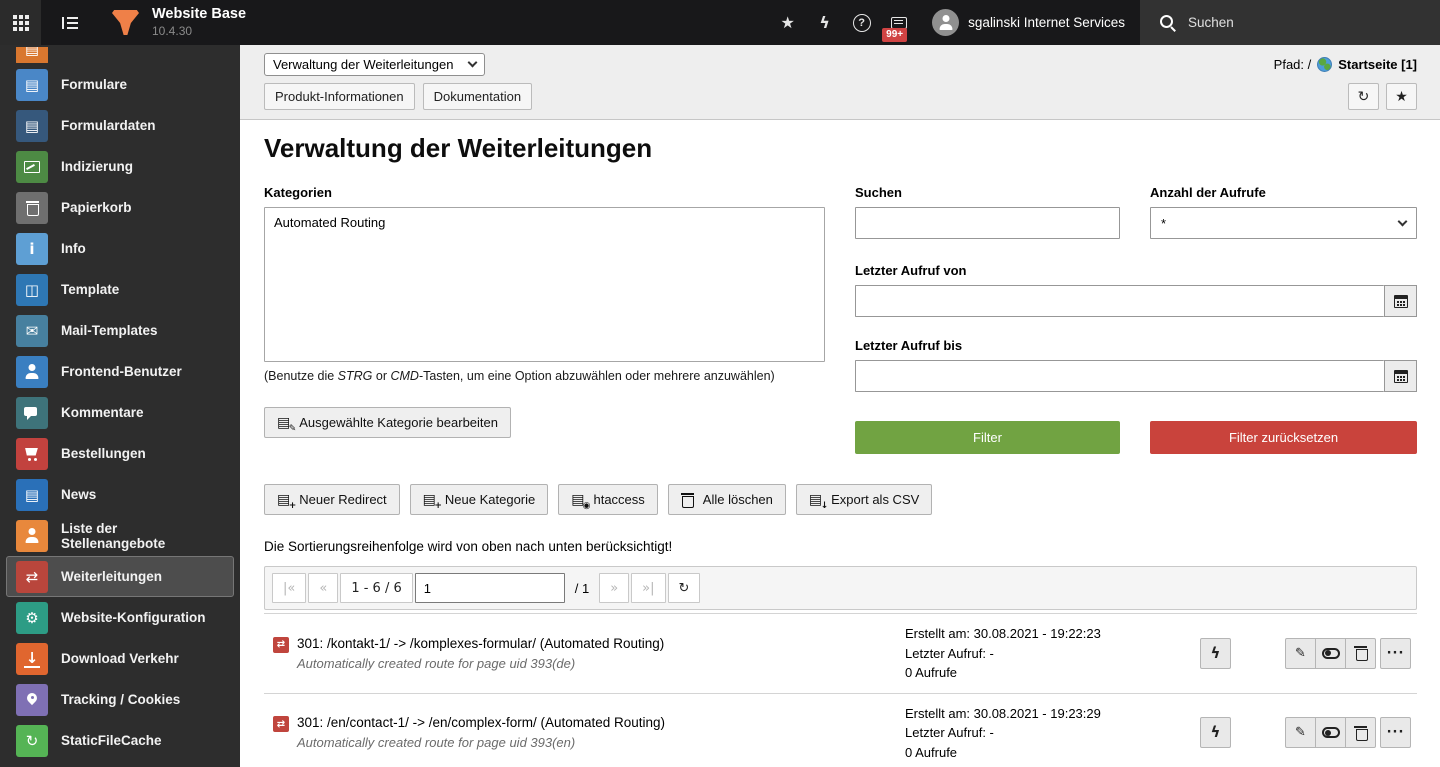 The image size is (1440, 767). What do you see at coordinates (120, 207) in the screenshot?
I see `sidebar-item-papierkorb: Papierkorb` at bounding box center [120, 207].